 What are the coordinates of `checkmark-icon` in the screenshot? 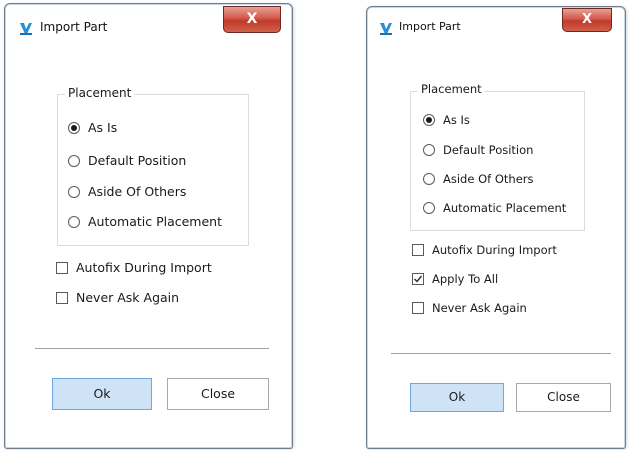 It's located at (418, 279).